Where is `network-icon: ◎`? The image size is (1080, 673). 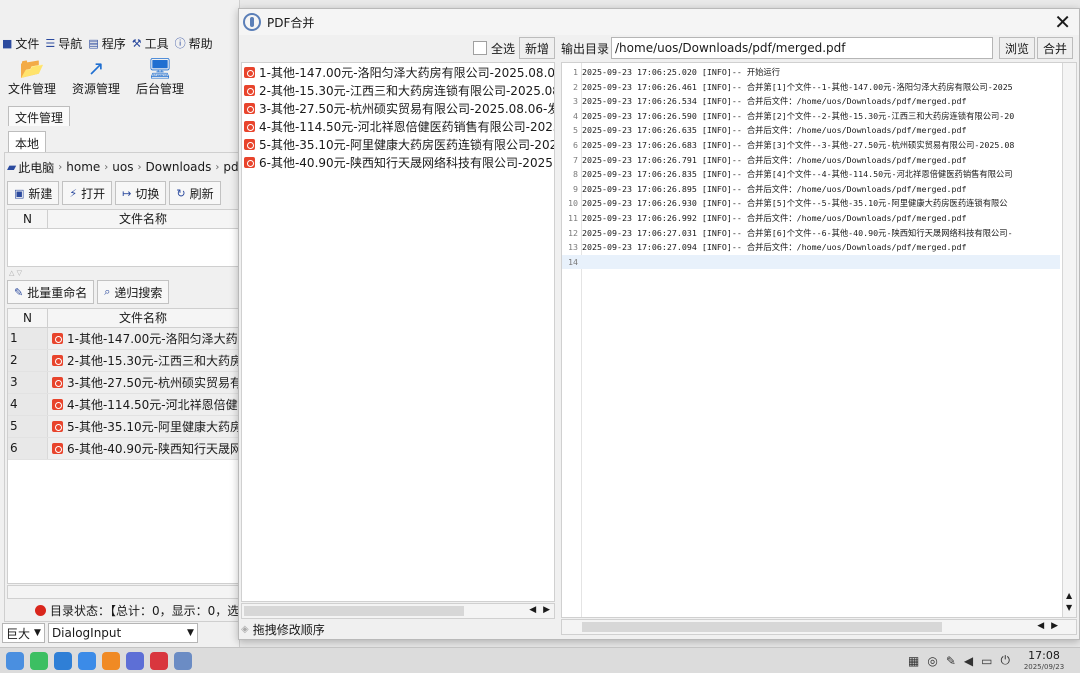 network-icon: ◎ is located at coordinates (932, 661).